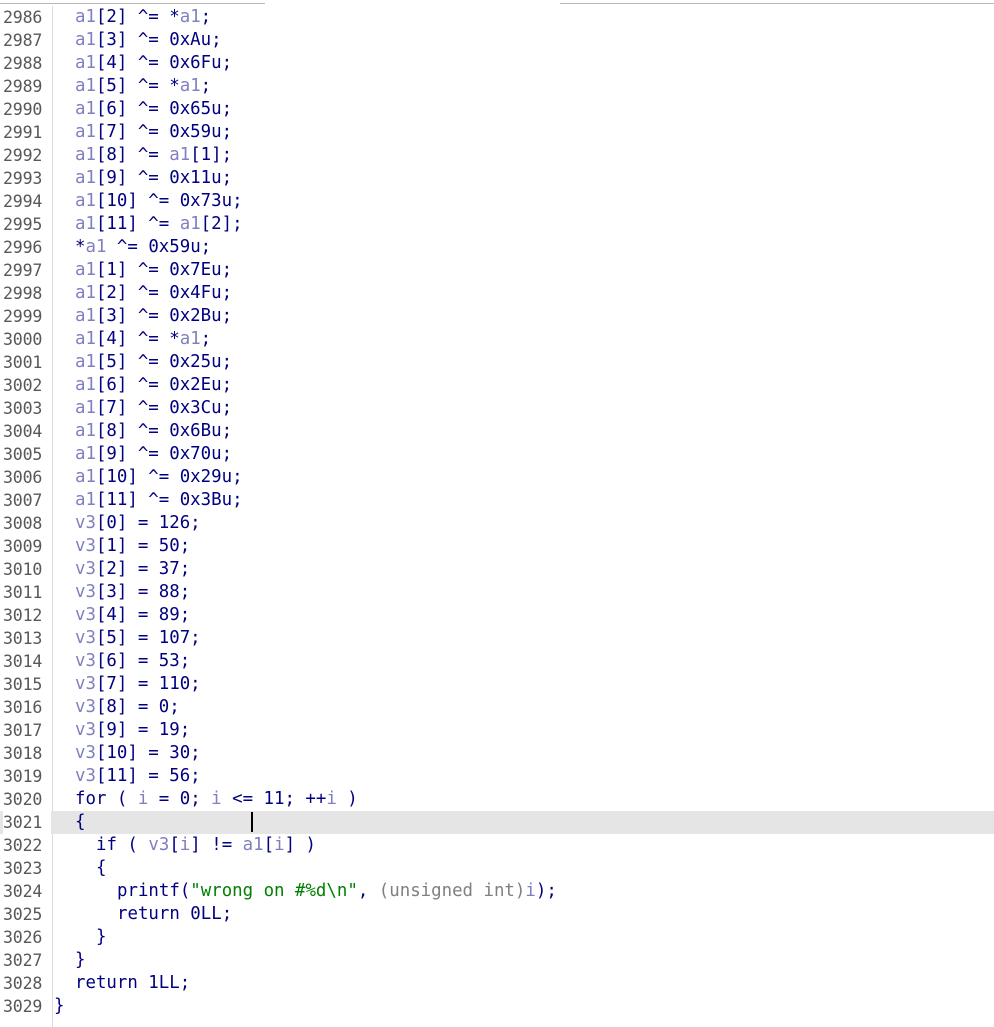  Describe the element at coordinates (497, 63) in the screenshot. I see `code-line: 2988 a1[4] ^= 0x6Fu;` at that location.